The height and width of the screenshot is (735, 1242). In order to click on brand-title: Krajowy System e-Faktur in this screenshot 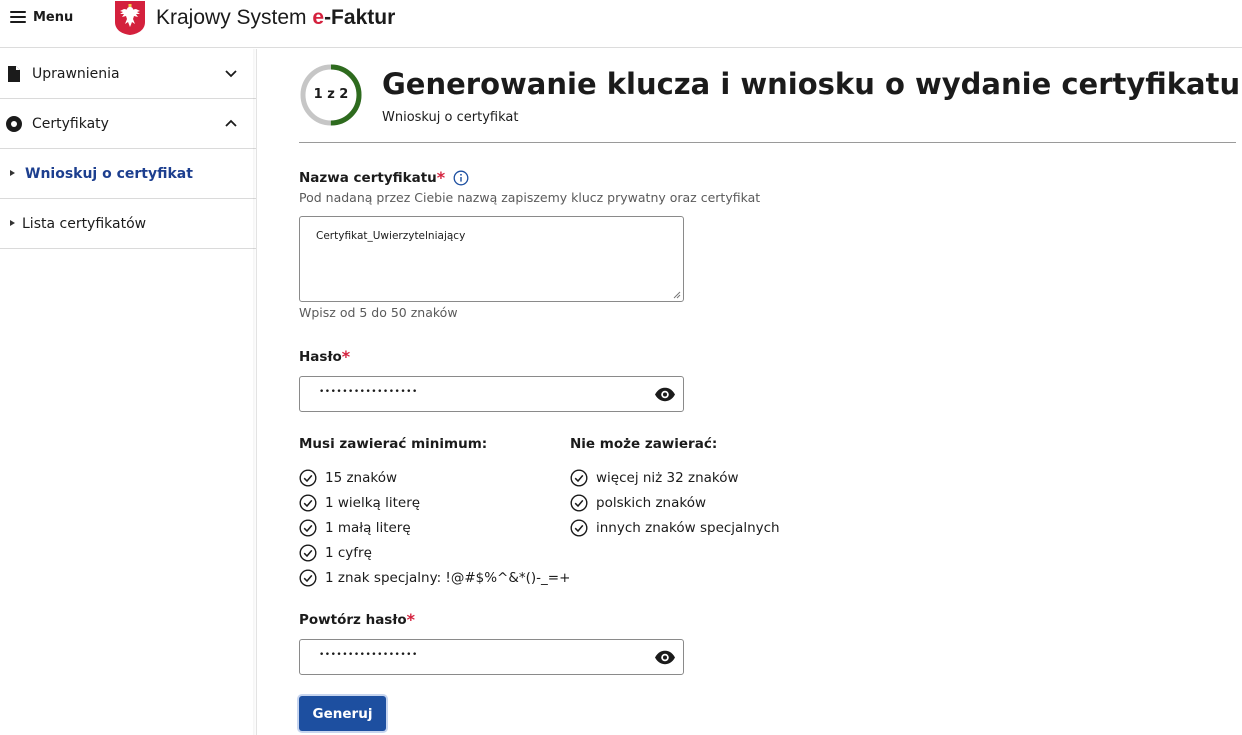, I will do `click(275, 18)`.